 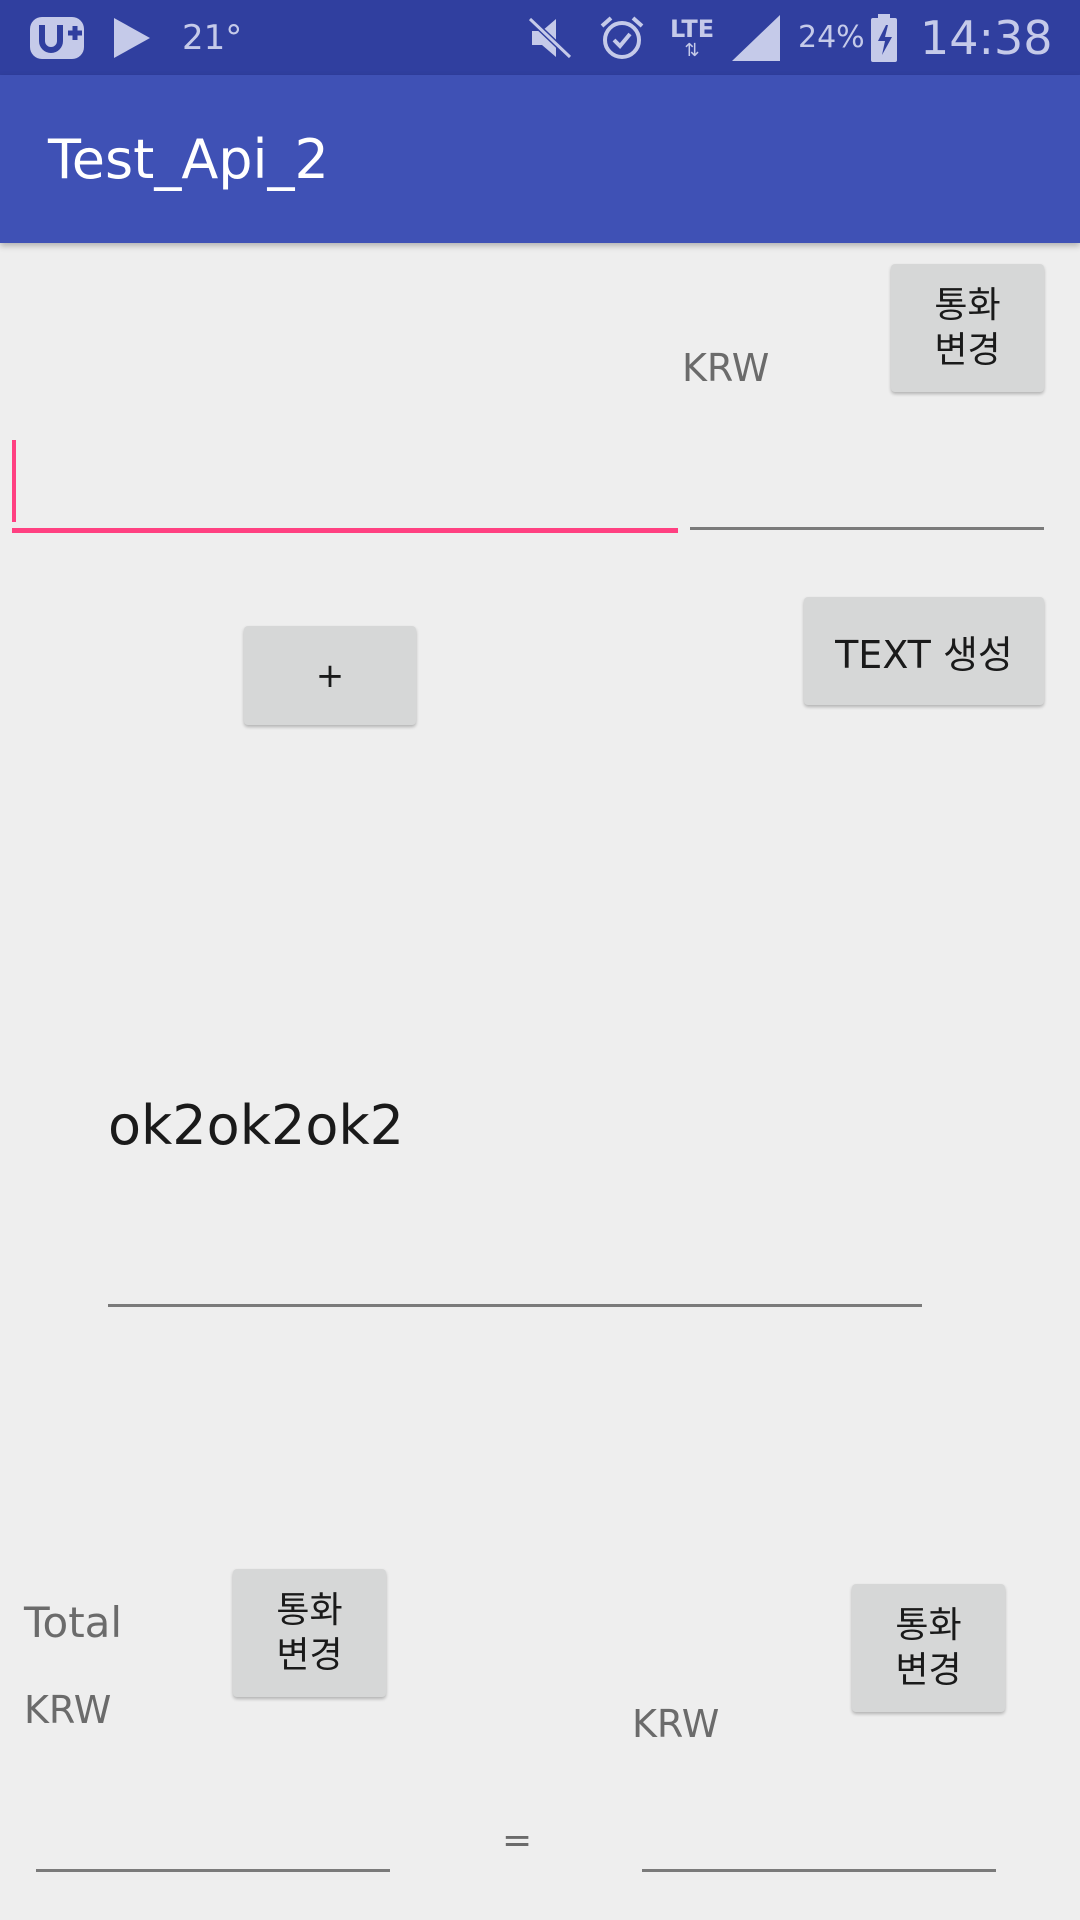 I want to click on result-currency-label: KRW, so click(x=676, y=1724).